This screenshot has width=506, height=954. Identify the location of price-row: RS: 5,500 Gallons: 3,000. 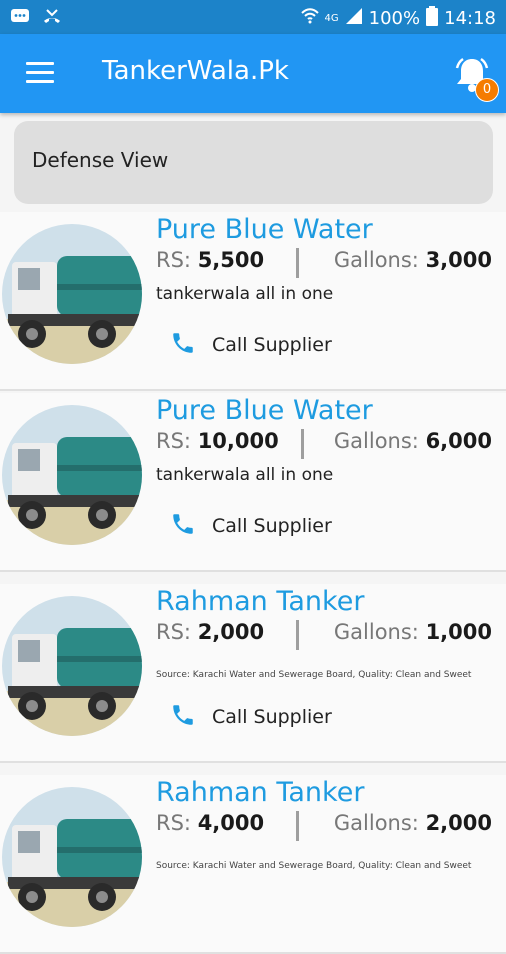
(324, 264).